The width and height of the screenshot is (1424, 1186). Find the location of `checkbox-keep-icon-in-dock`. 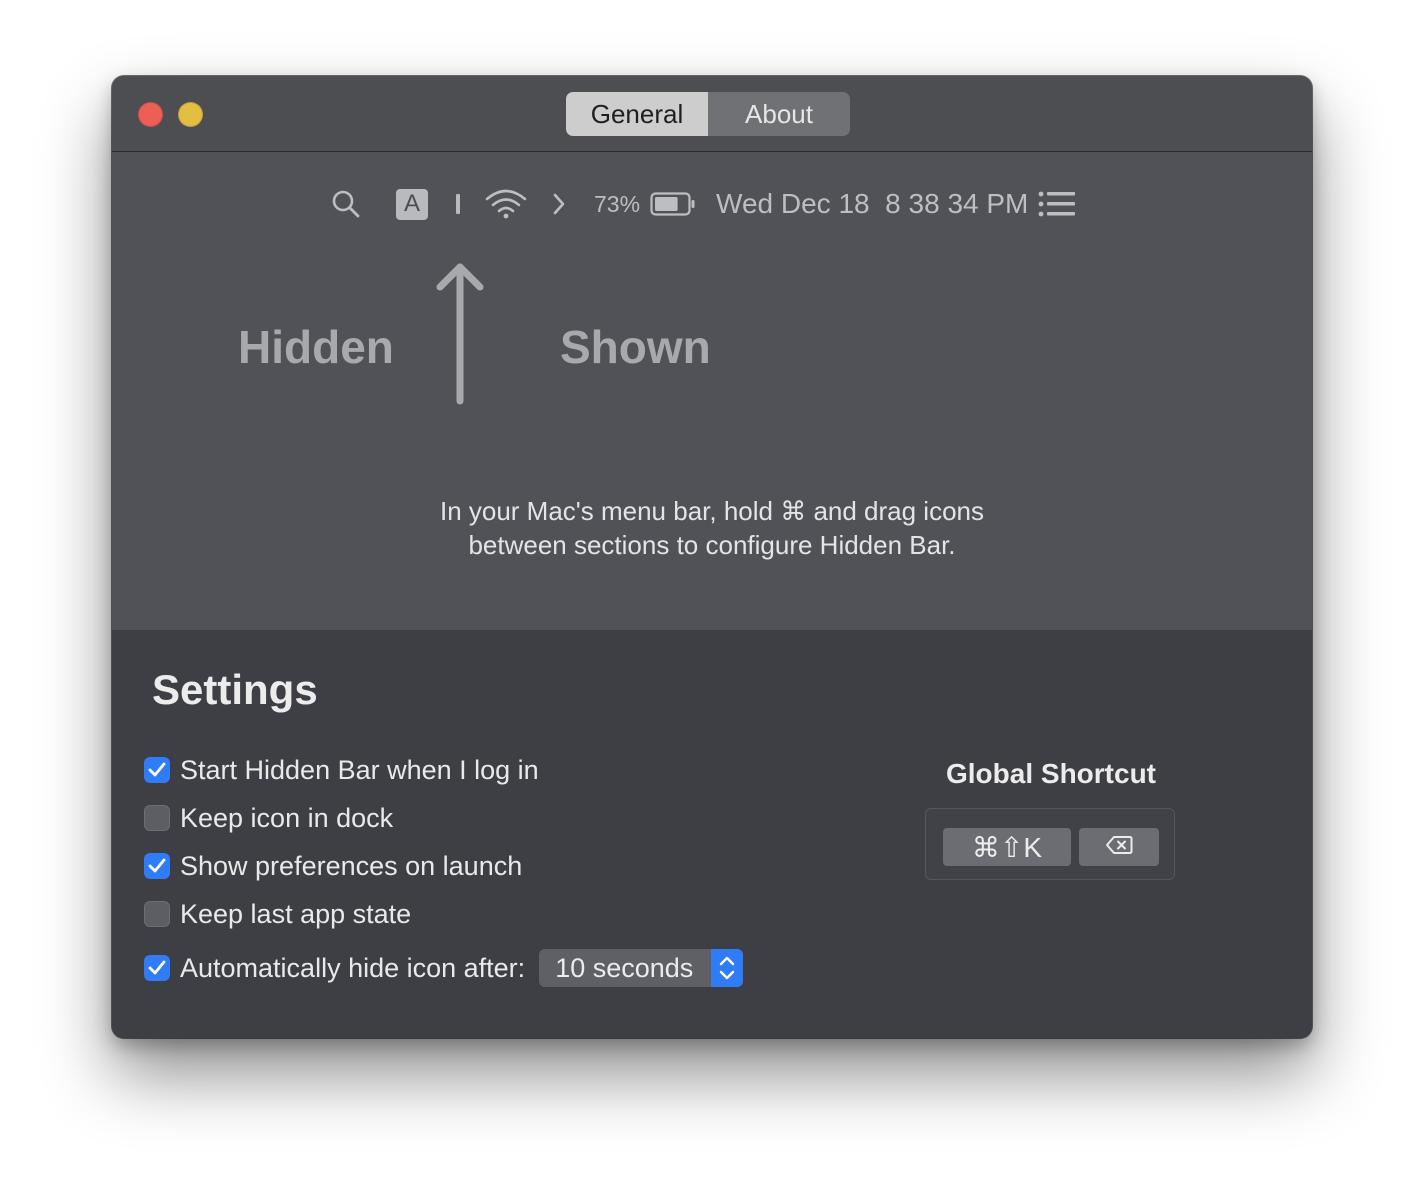

checkbox-keep-icon-in-dock is located at coordinates (157, 818).